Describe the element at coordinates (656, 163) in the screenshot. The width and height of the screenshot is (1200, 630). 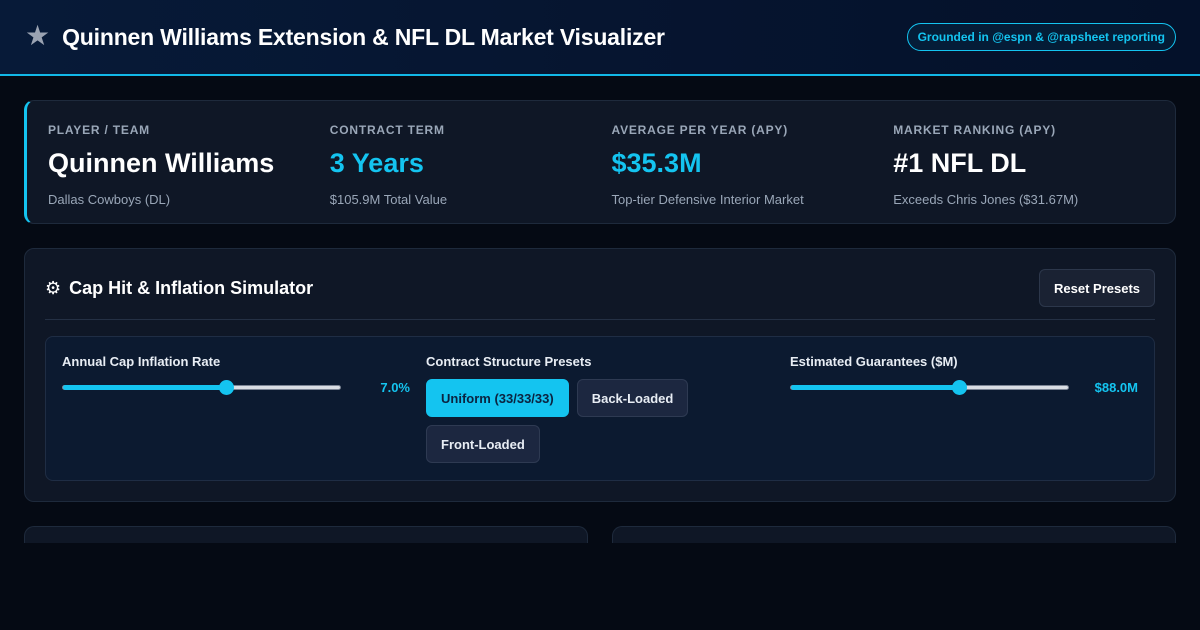
I see `stat-value: $35.3M` at that location.